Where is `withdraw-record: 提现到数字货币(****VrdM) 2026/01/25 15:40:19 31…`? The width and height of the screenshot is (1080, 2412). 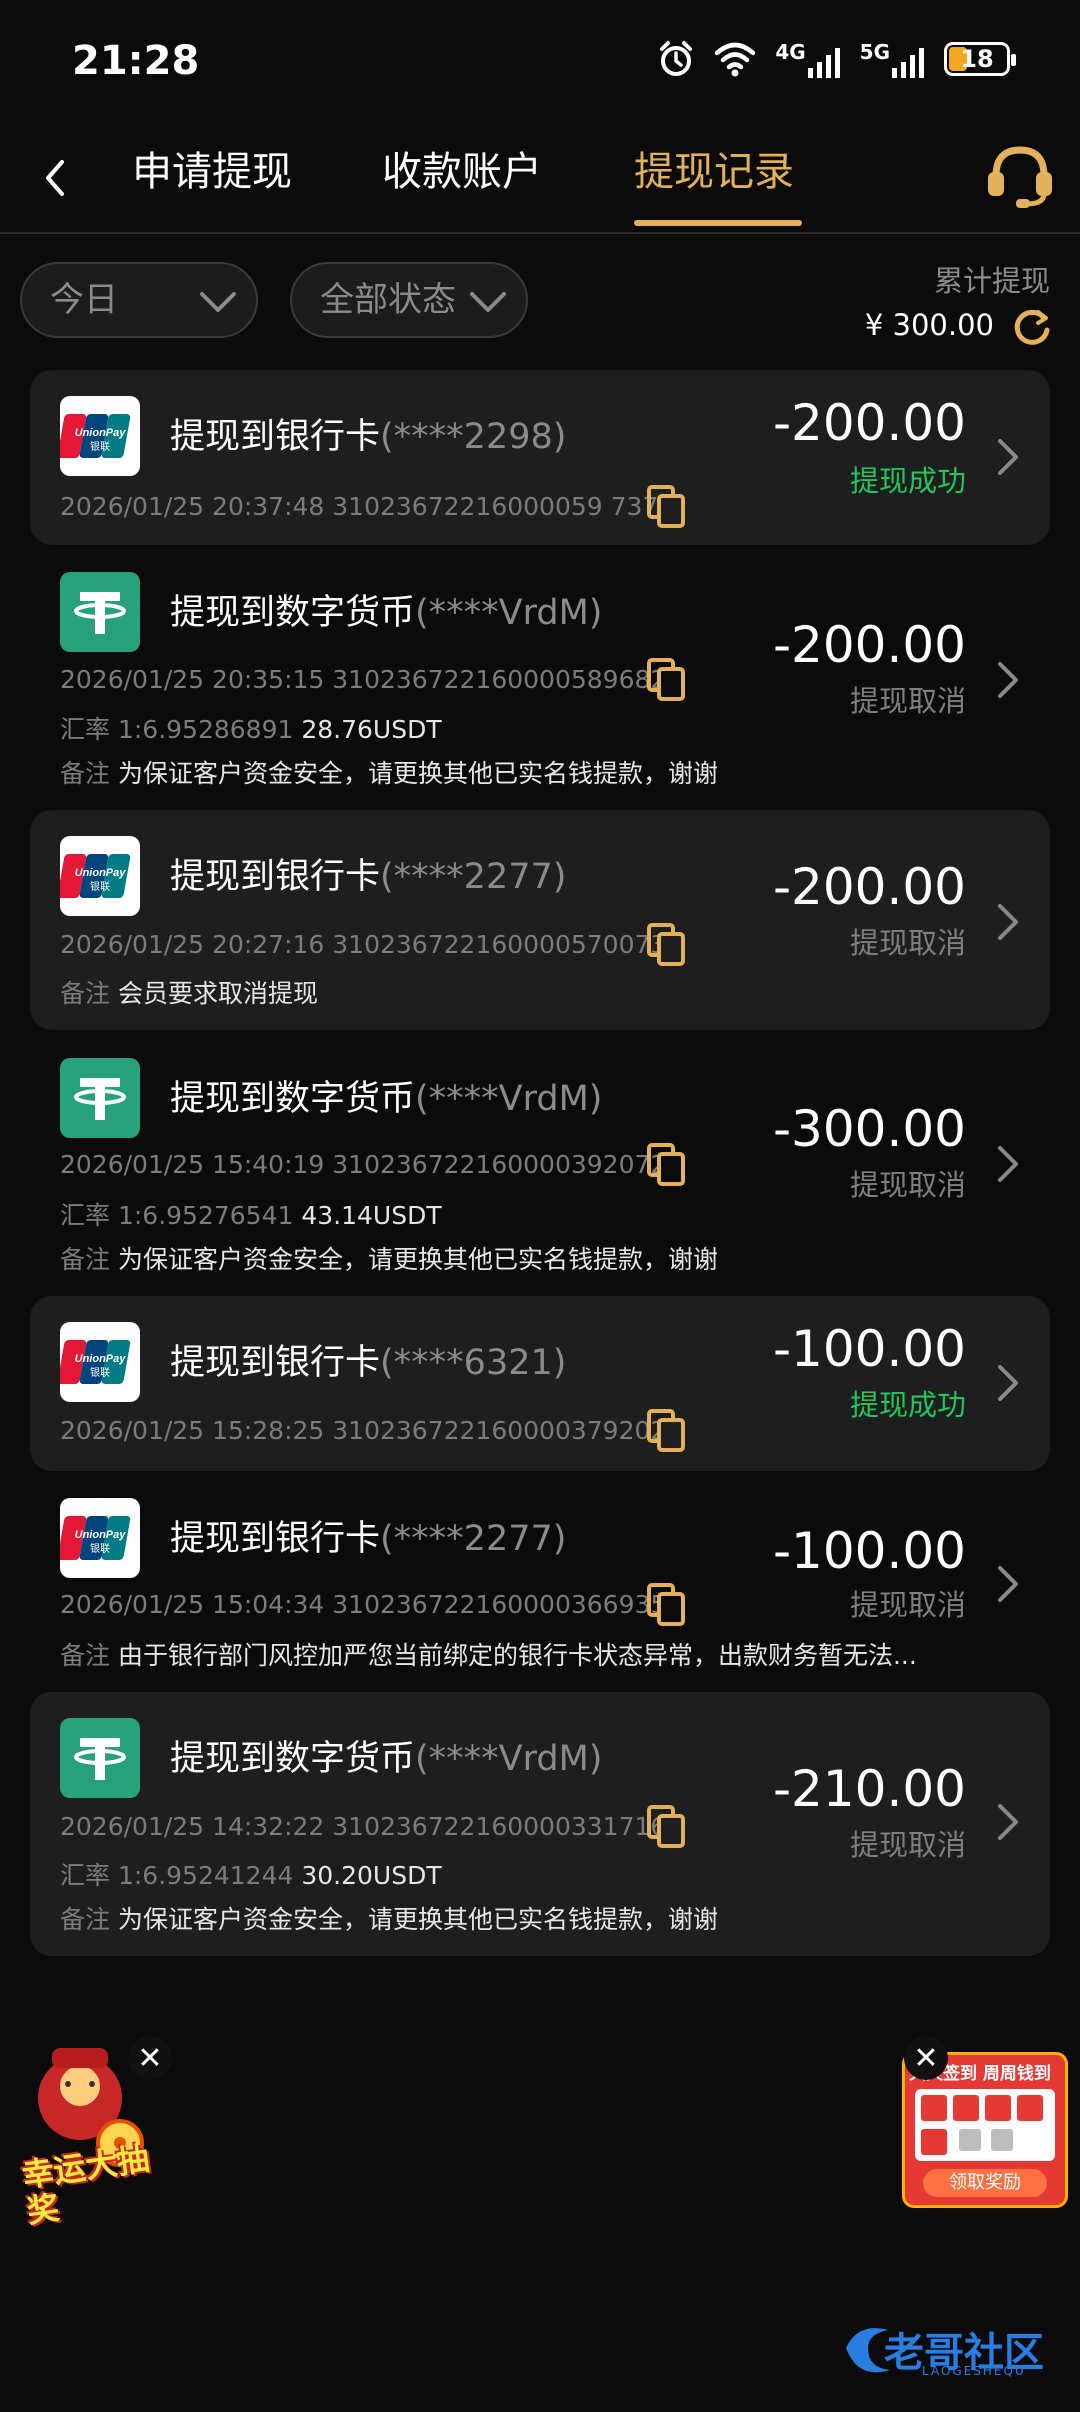
withdraw-record: 提现到数字货币(****VrdM) 2026/01/25 15:40:19 31… is located at coordinates (540, 1164).